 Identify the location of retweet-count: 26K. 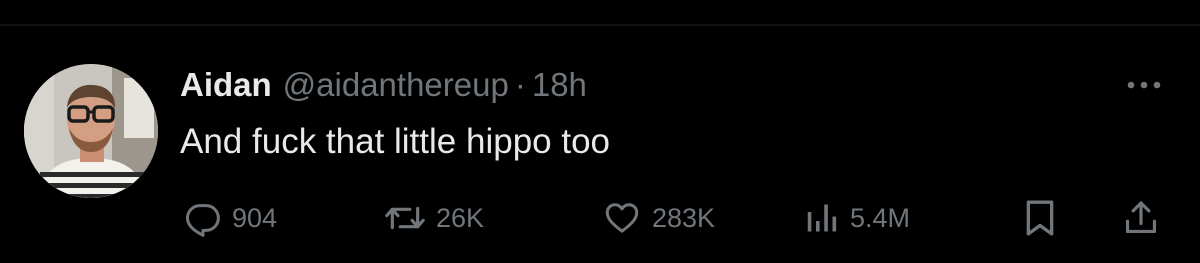
(460, 217).